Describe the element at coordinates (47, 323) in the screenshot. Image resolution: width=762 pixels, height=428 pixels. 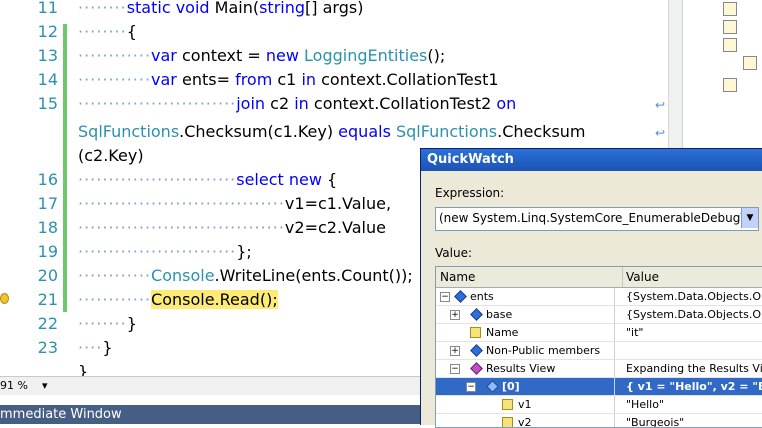
I see `line-number: 22` at that location.